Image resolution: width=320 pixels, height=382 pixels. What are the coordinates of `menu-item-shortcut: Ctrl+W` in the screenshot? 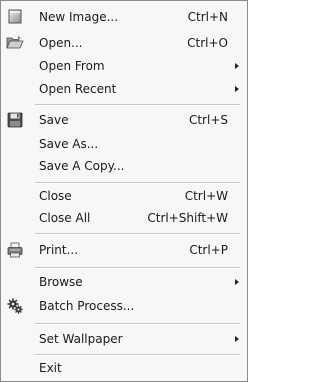 It's located at (206, 196).